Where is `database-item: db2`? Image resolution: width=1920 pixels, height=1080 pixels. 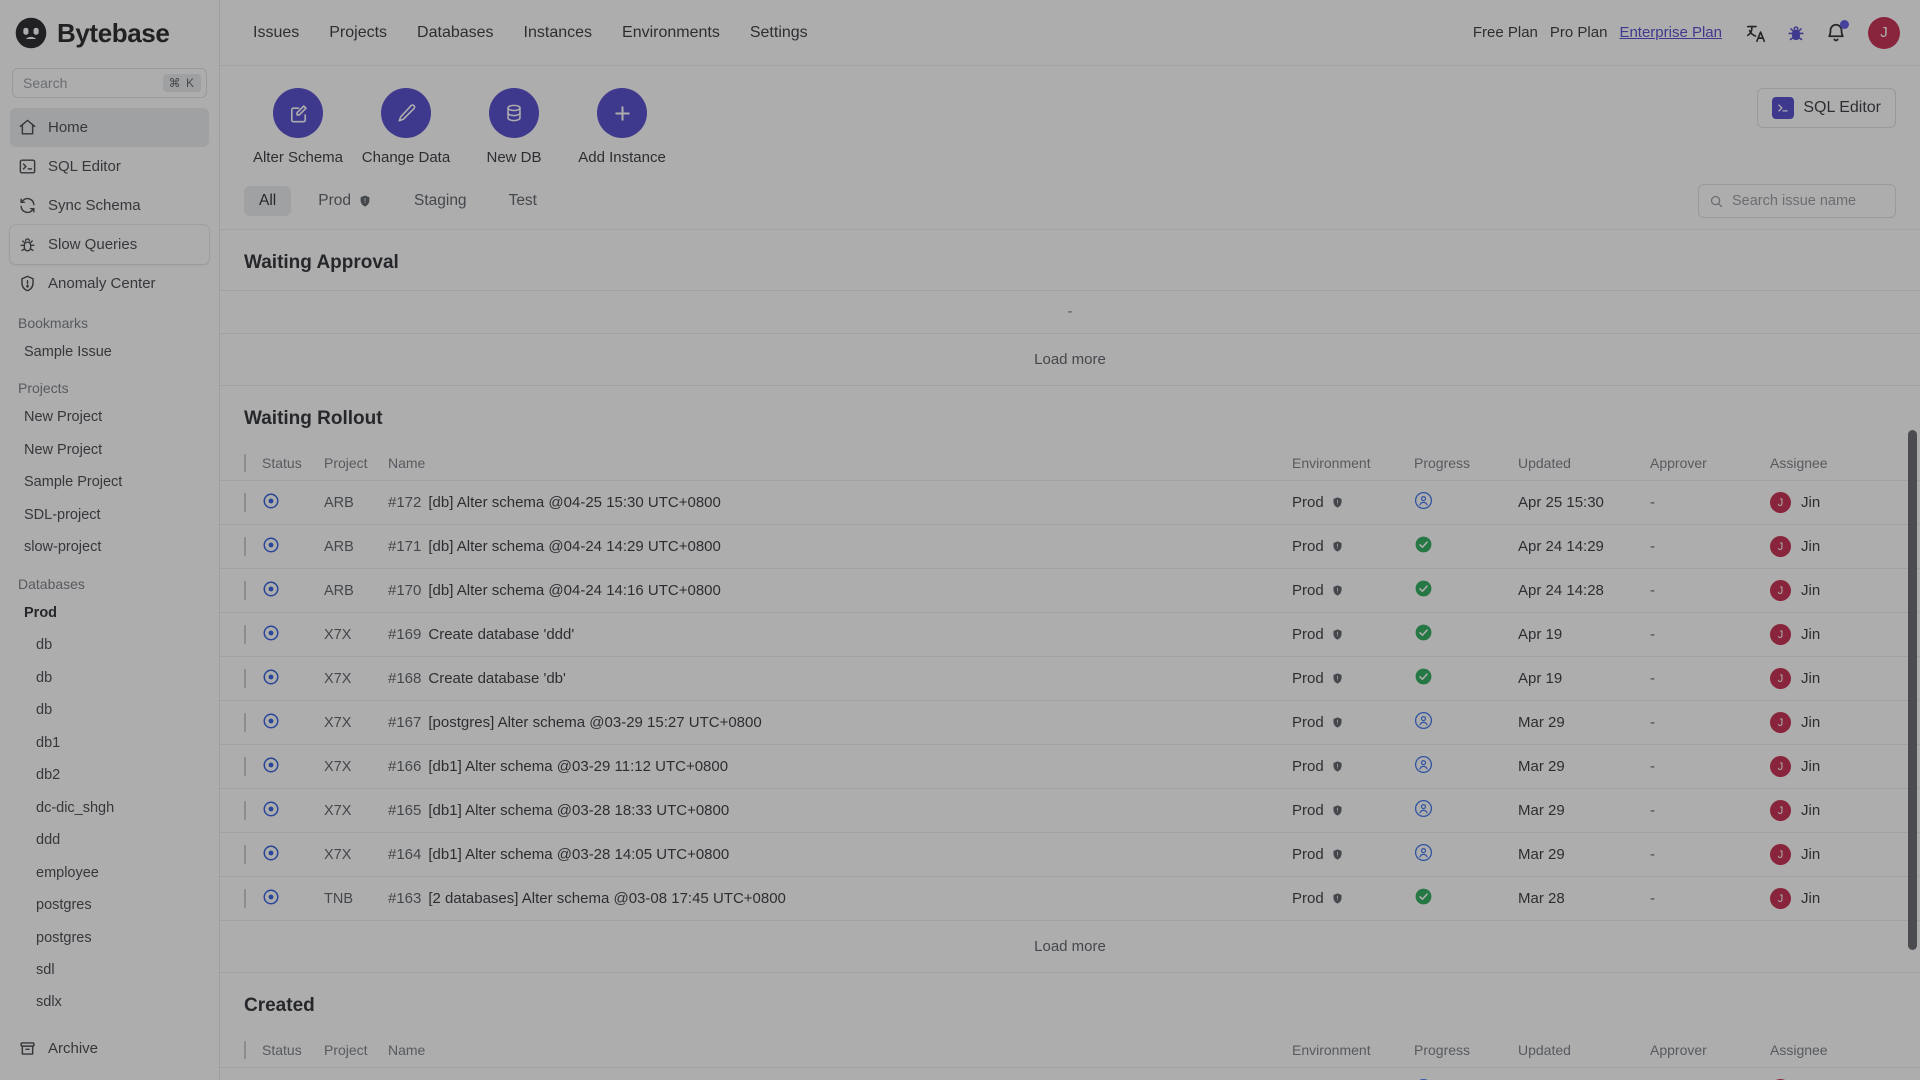
database-item: db2 is located at coordinates (109, 775).